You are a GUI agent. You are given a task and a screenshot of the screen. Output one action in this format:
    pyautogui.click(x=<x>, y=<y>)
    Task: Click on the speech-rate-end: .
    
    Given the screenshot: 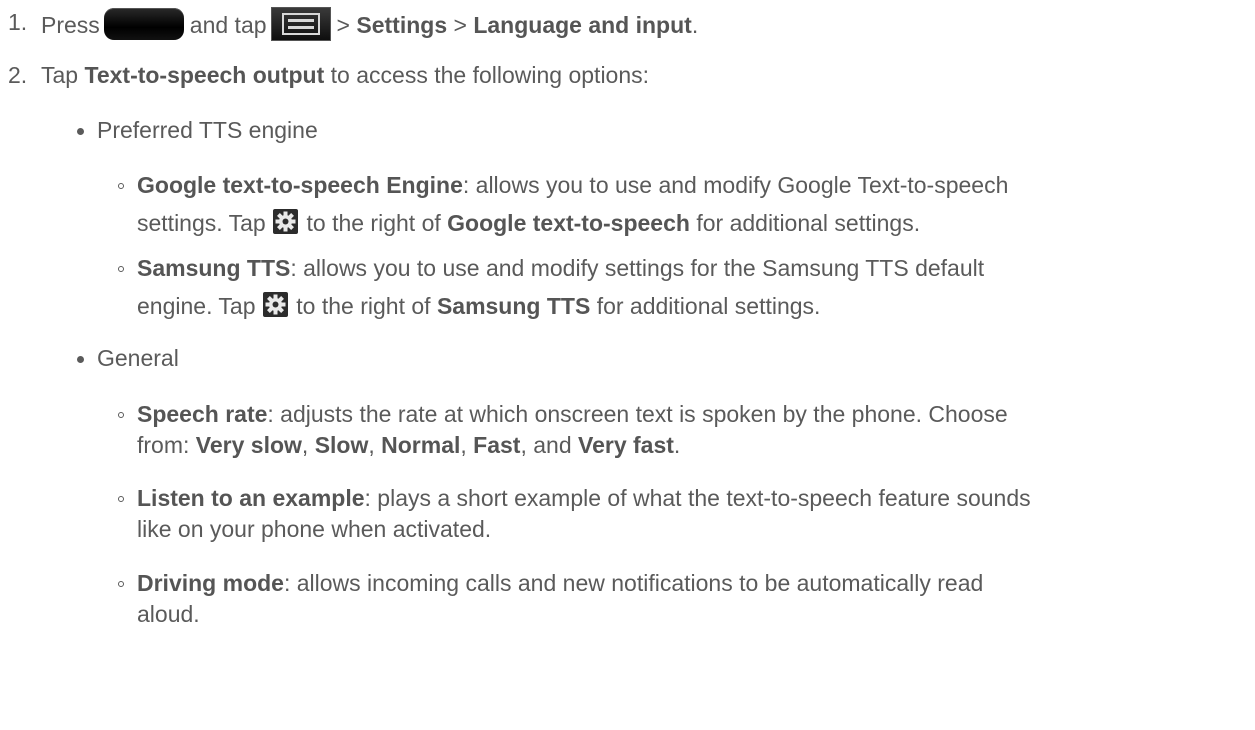 What is the action you would take?
    pyautogui.click(x=677, y=445)
    